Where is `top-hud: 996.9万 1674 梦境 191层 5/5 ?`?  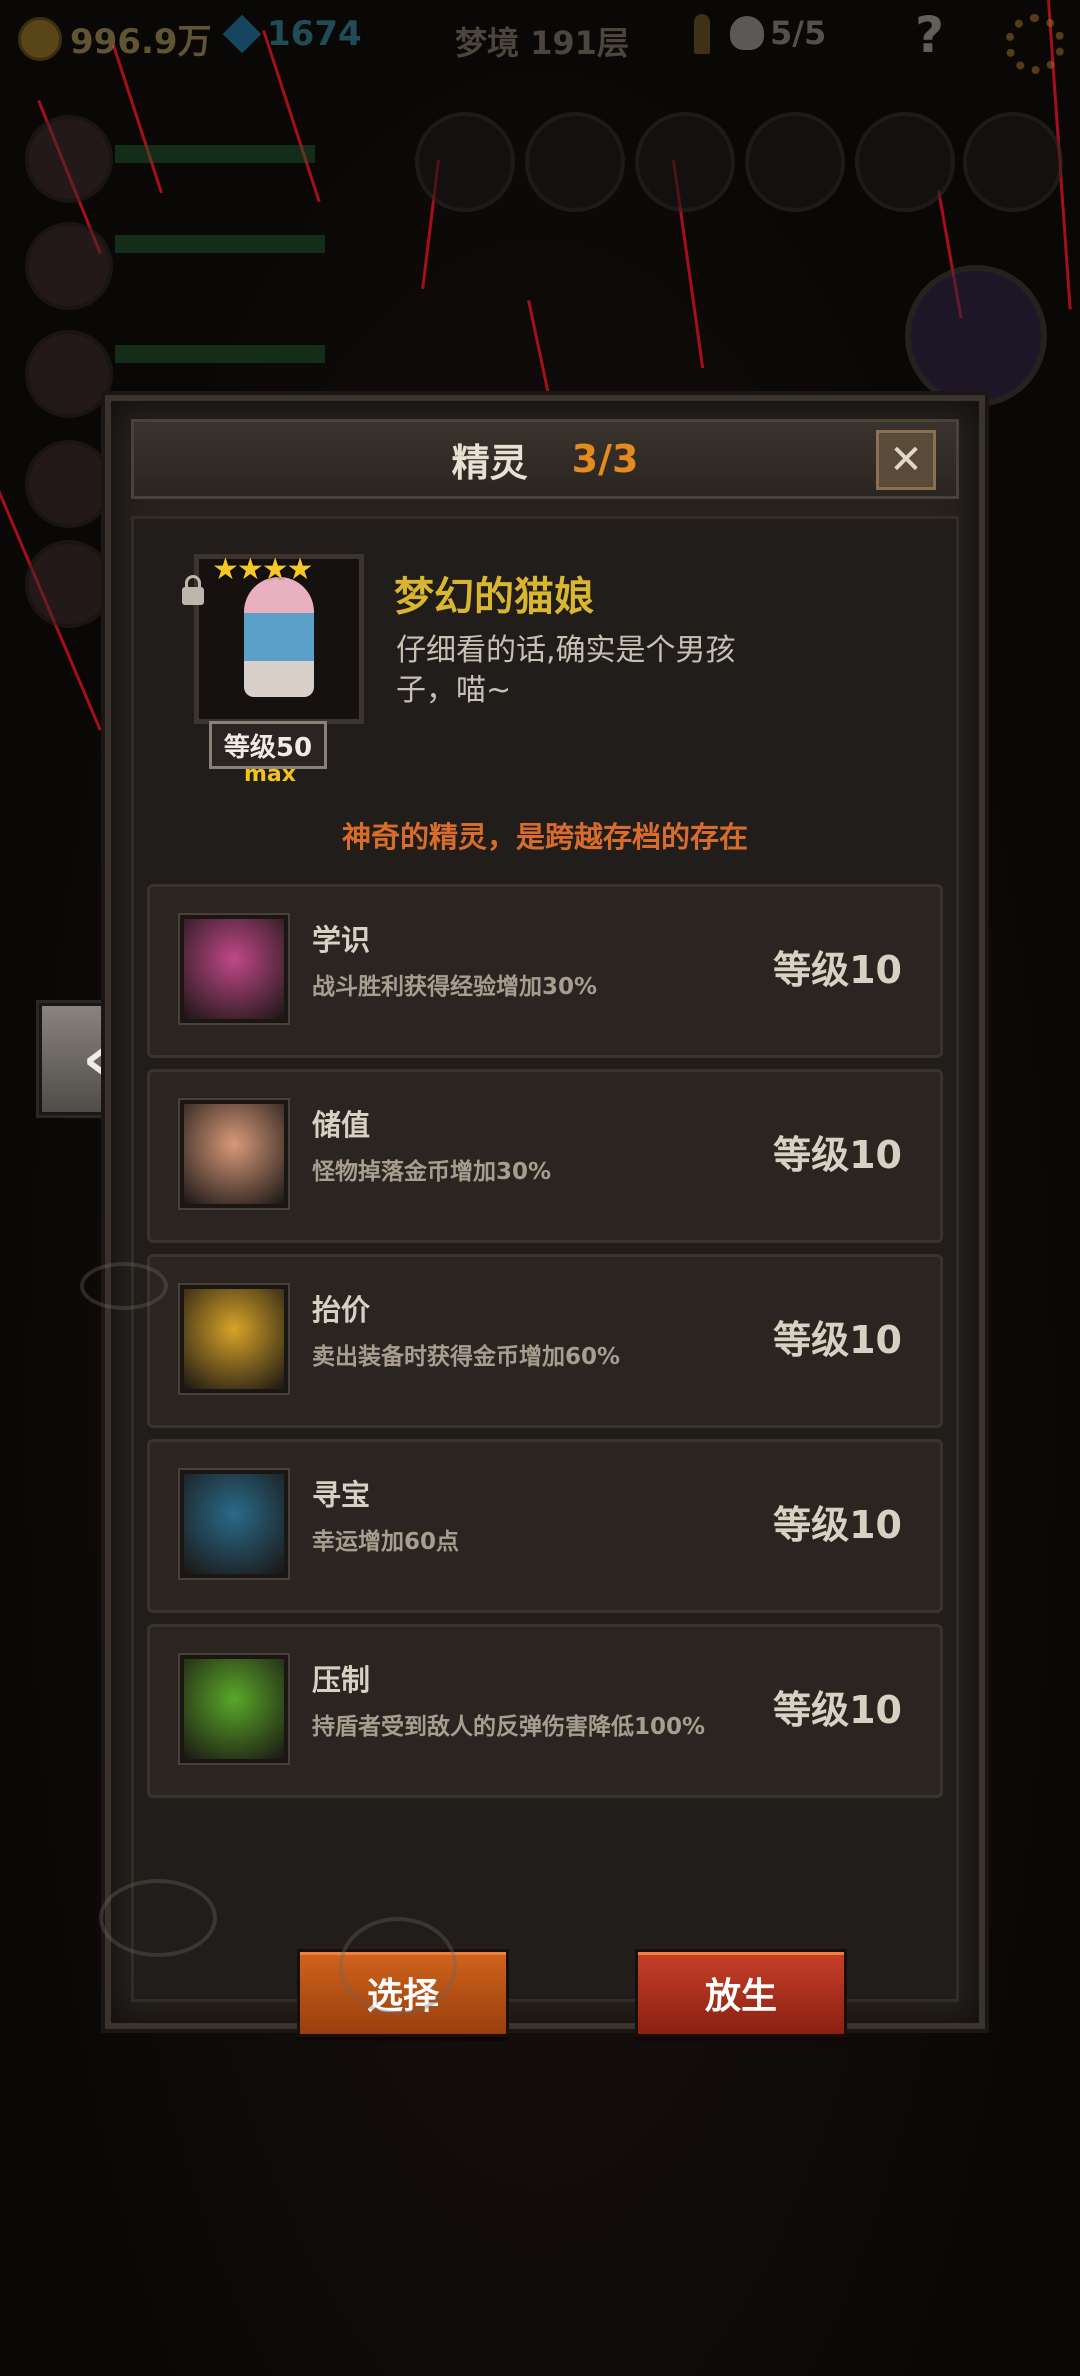 top-hud: 996.9万 1674 梦境 191层 5/5 ? is located at coordinates (540, 40).